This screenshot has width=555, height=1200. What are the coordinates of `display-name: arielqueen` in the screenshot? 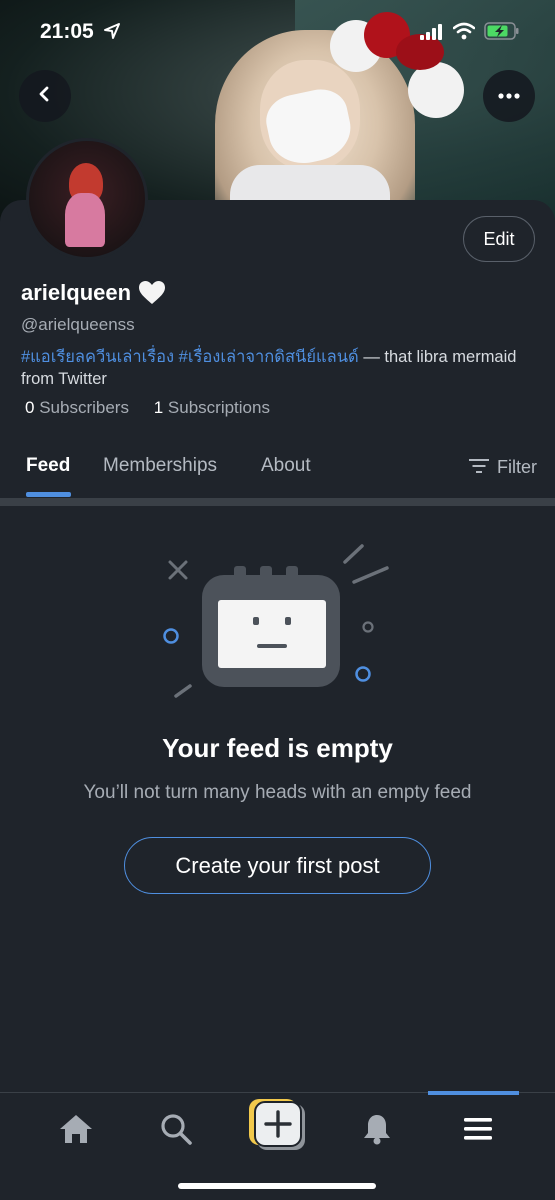 It's located at (76, 292).